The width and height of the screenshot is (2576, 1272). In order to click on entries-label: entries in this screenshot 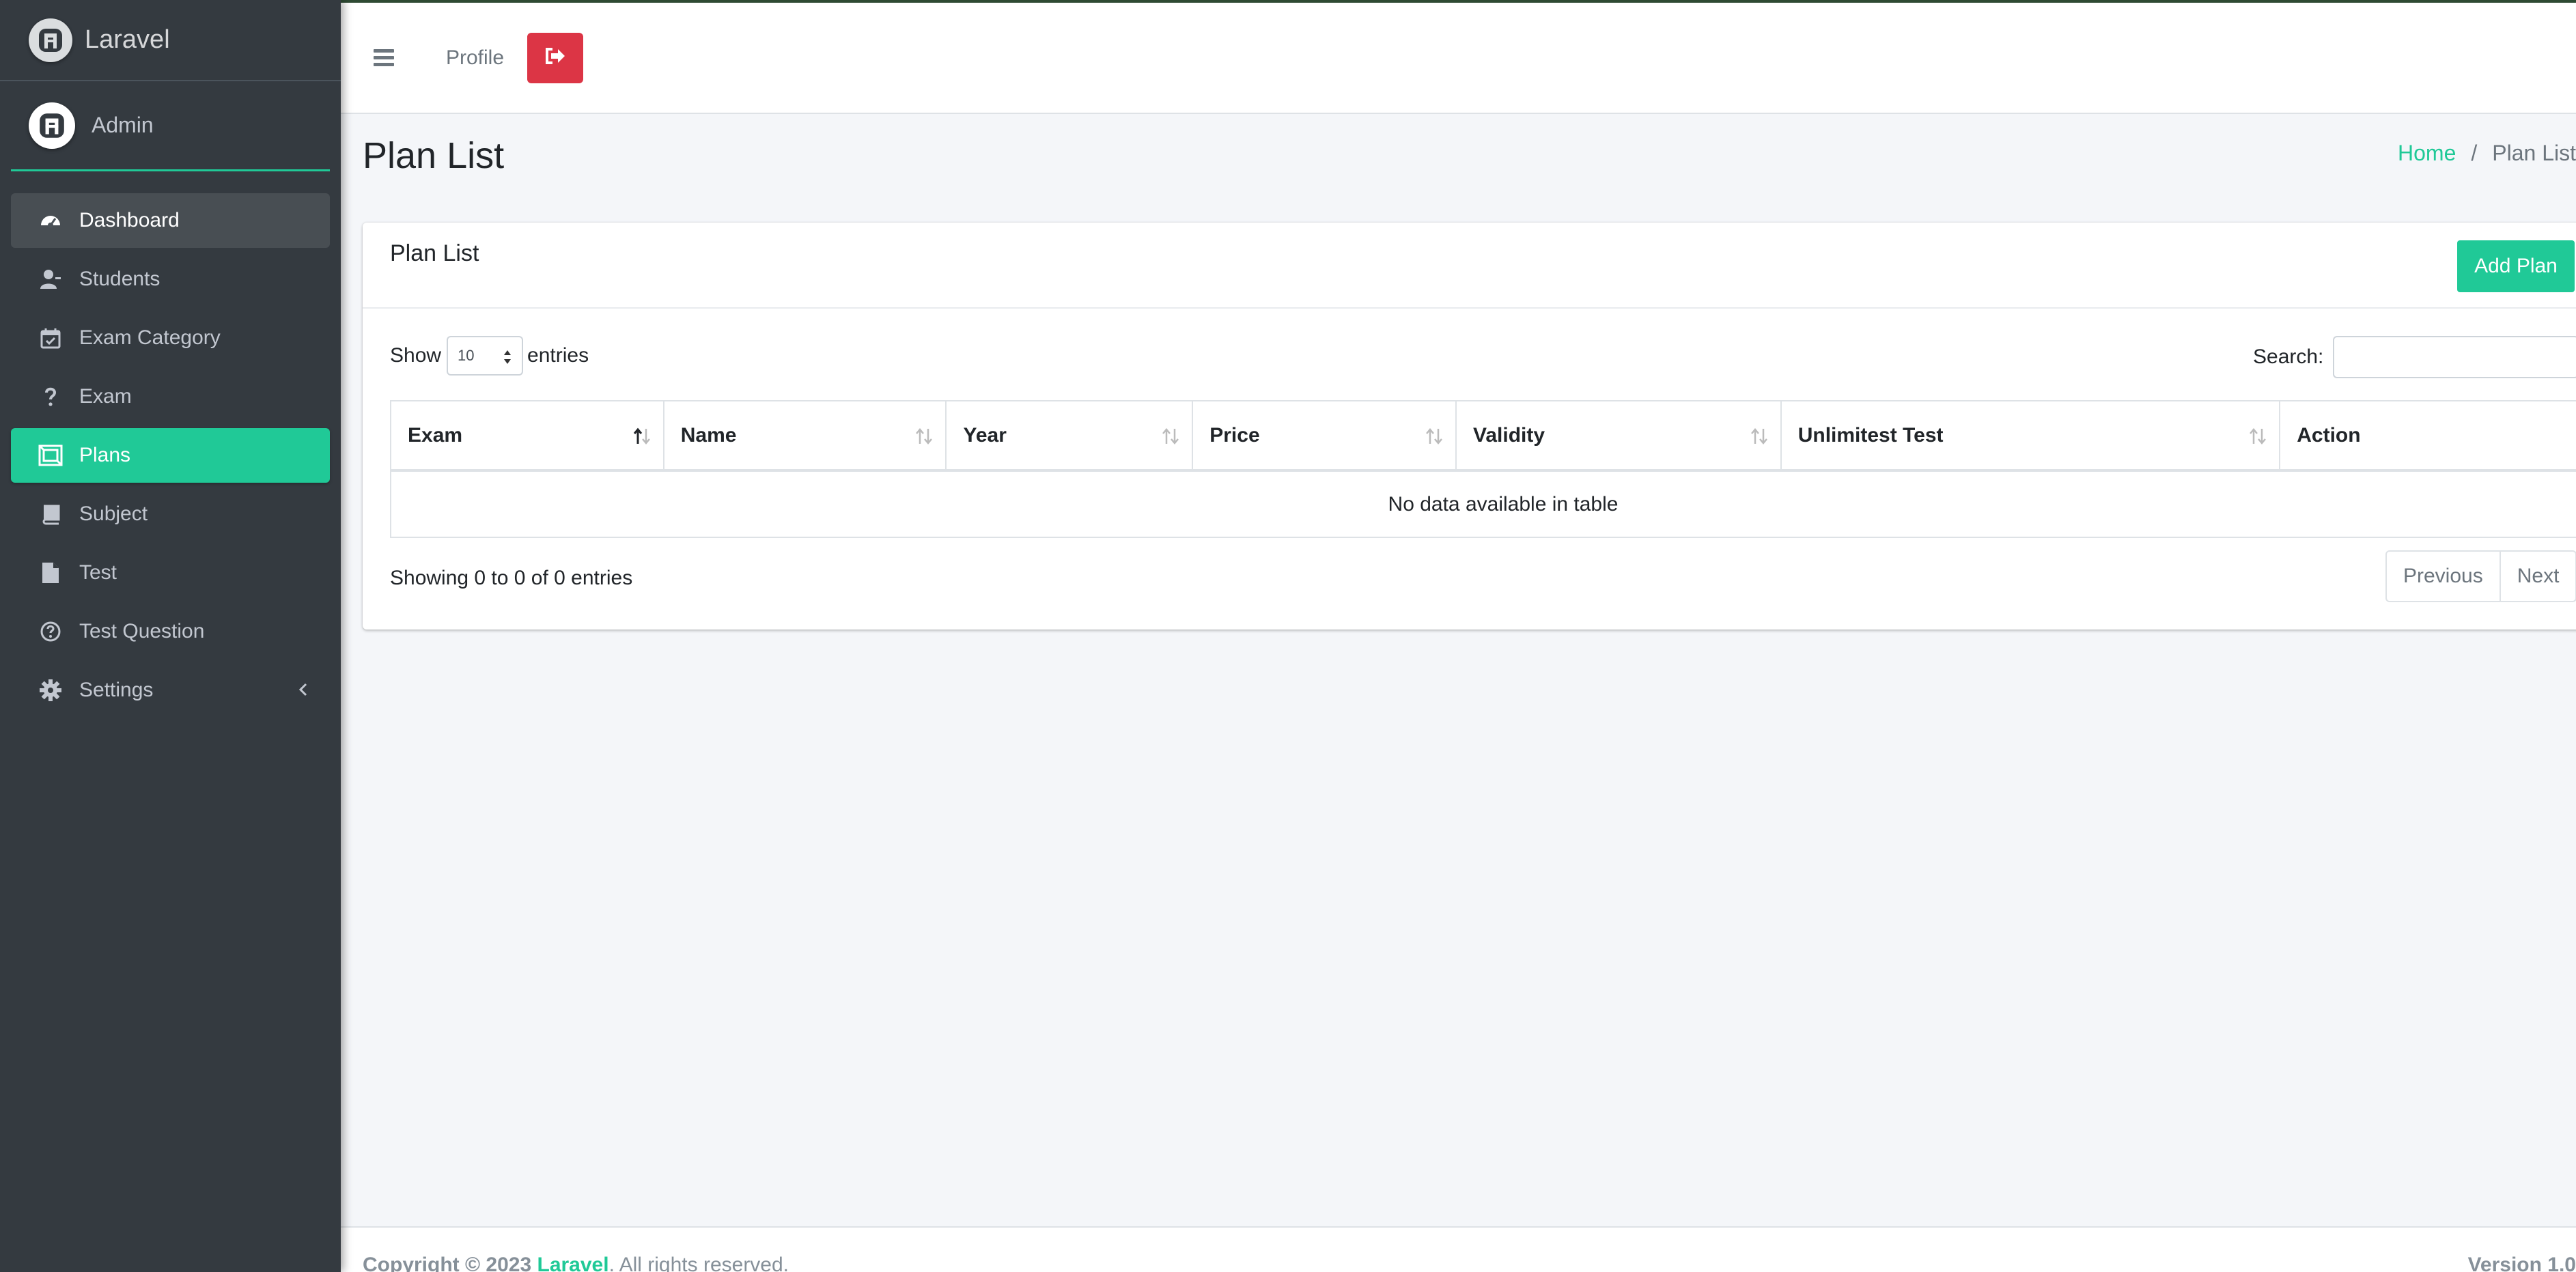, I will do `click(558, 356)`.